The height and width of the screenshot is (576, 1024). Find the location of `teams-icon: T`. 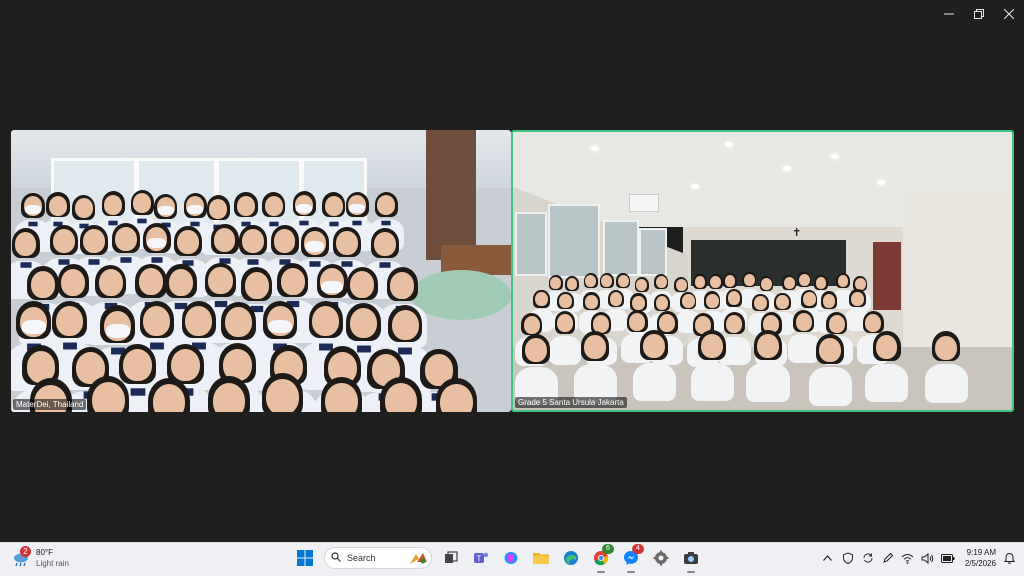

teams-icon: T is located at coordinates (481, 558).